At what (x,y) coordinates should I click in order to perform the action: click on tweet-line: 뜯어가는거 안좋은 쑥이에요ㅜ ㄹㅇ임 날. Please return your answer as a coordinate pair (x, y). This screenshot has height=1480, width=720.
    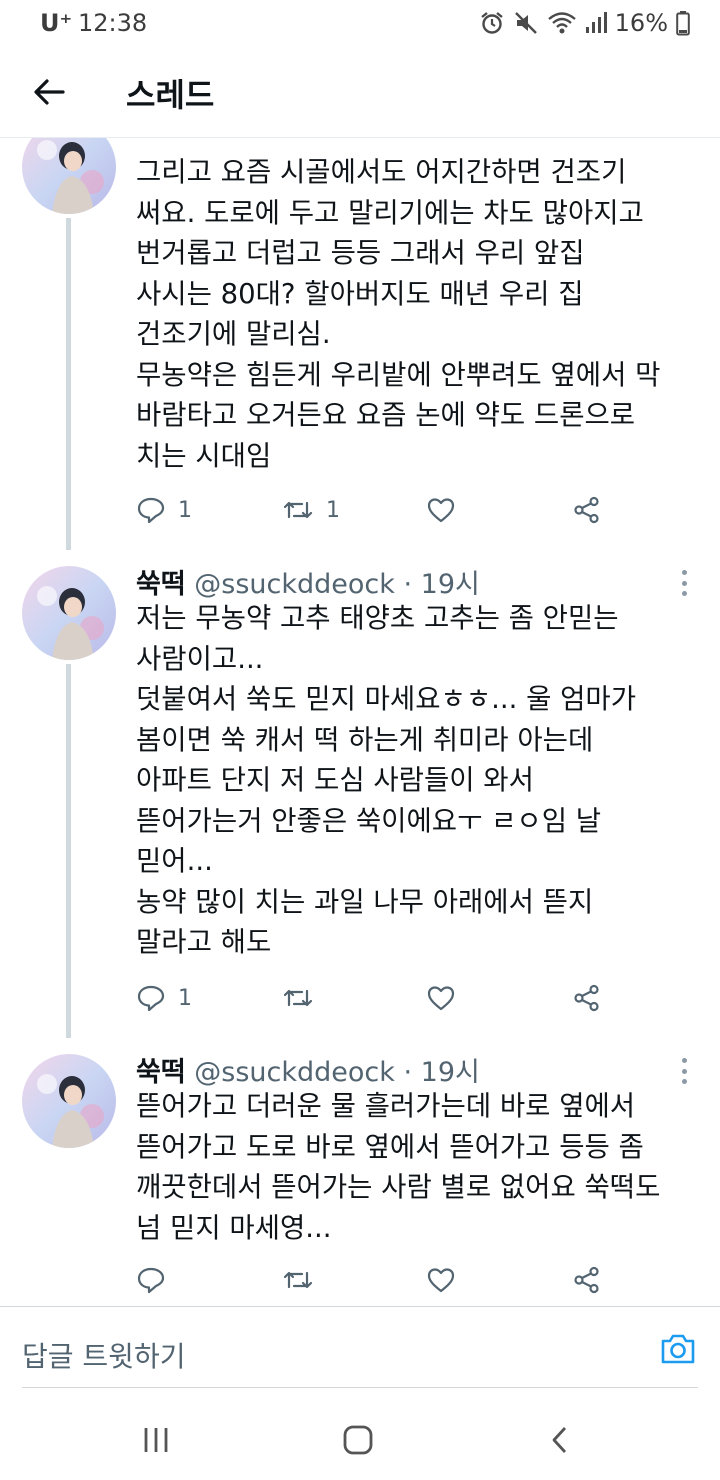
    Looking at the image, I should click on (369, 820).